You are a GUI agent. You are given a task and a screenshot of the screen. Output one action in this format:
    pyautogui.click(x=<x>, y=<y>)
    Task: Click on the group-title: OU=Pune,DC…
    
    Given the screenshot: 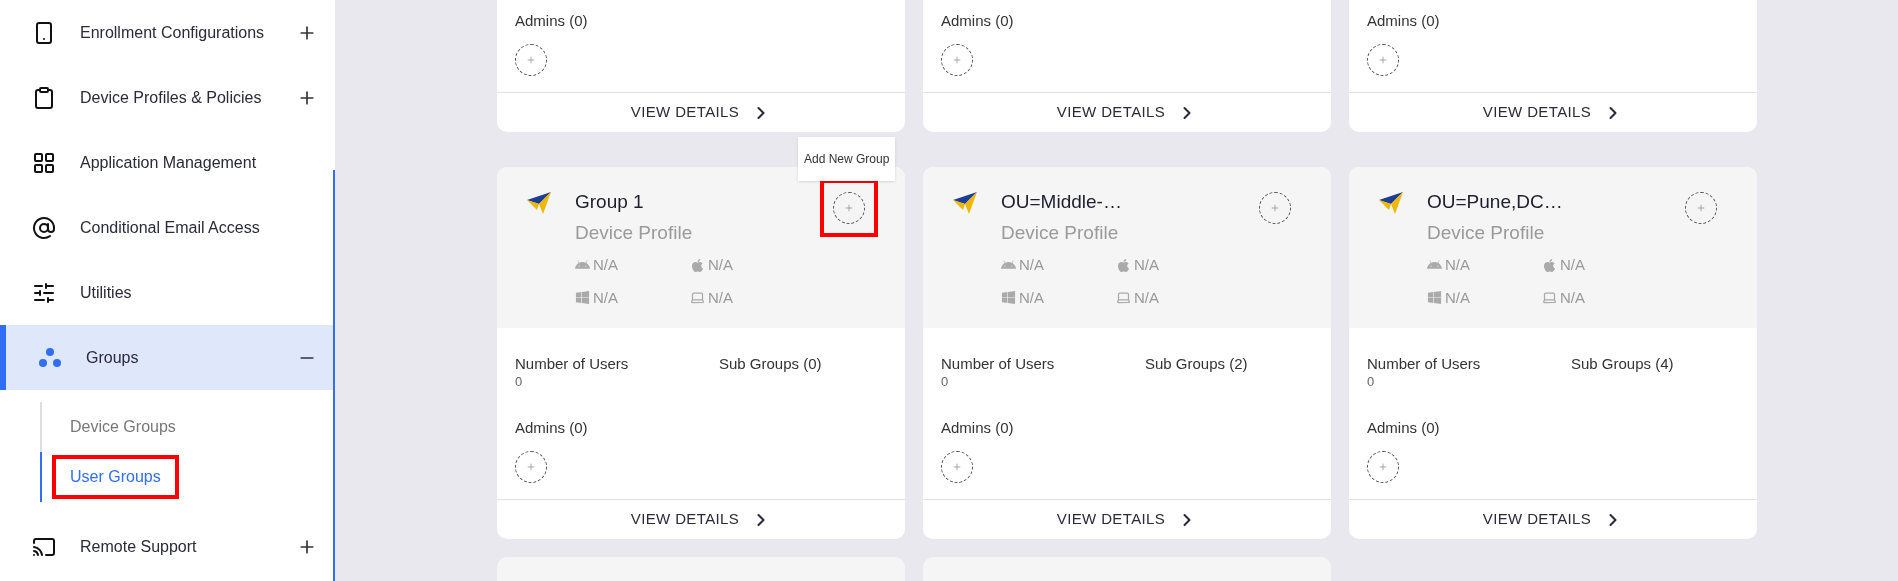 What is the action you would take?
    pyautogui.click(x=1495, y=202)
    